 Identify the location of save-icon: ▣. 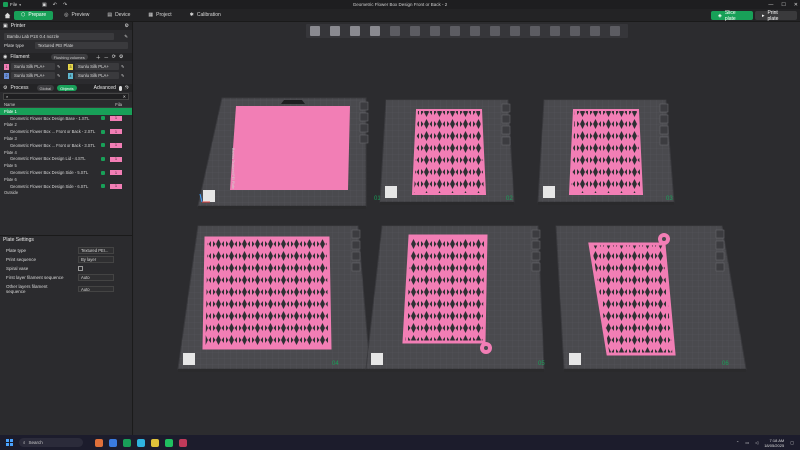
(44, 5).